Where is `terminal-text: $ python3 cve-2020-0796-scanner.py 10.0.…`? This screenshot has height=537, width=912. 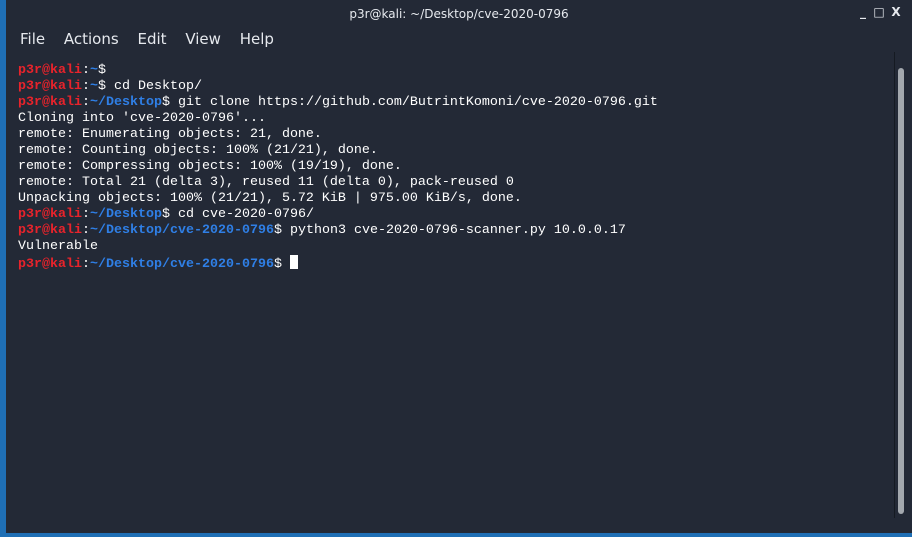
terminal-text: $ python3 cve-2020-0796-scanner.py 10.0.… is located at coordinates (449, 230).